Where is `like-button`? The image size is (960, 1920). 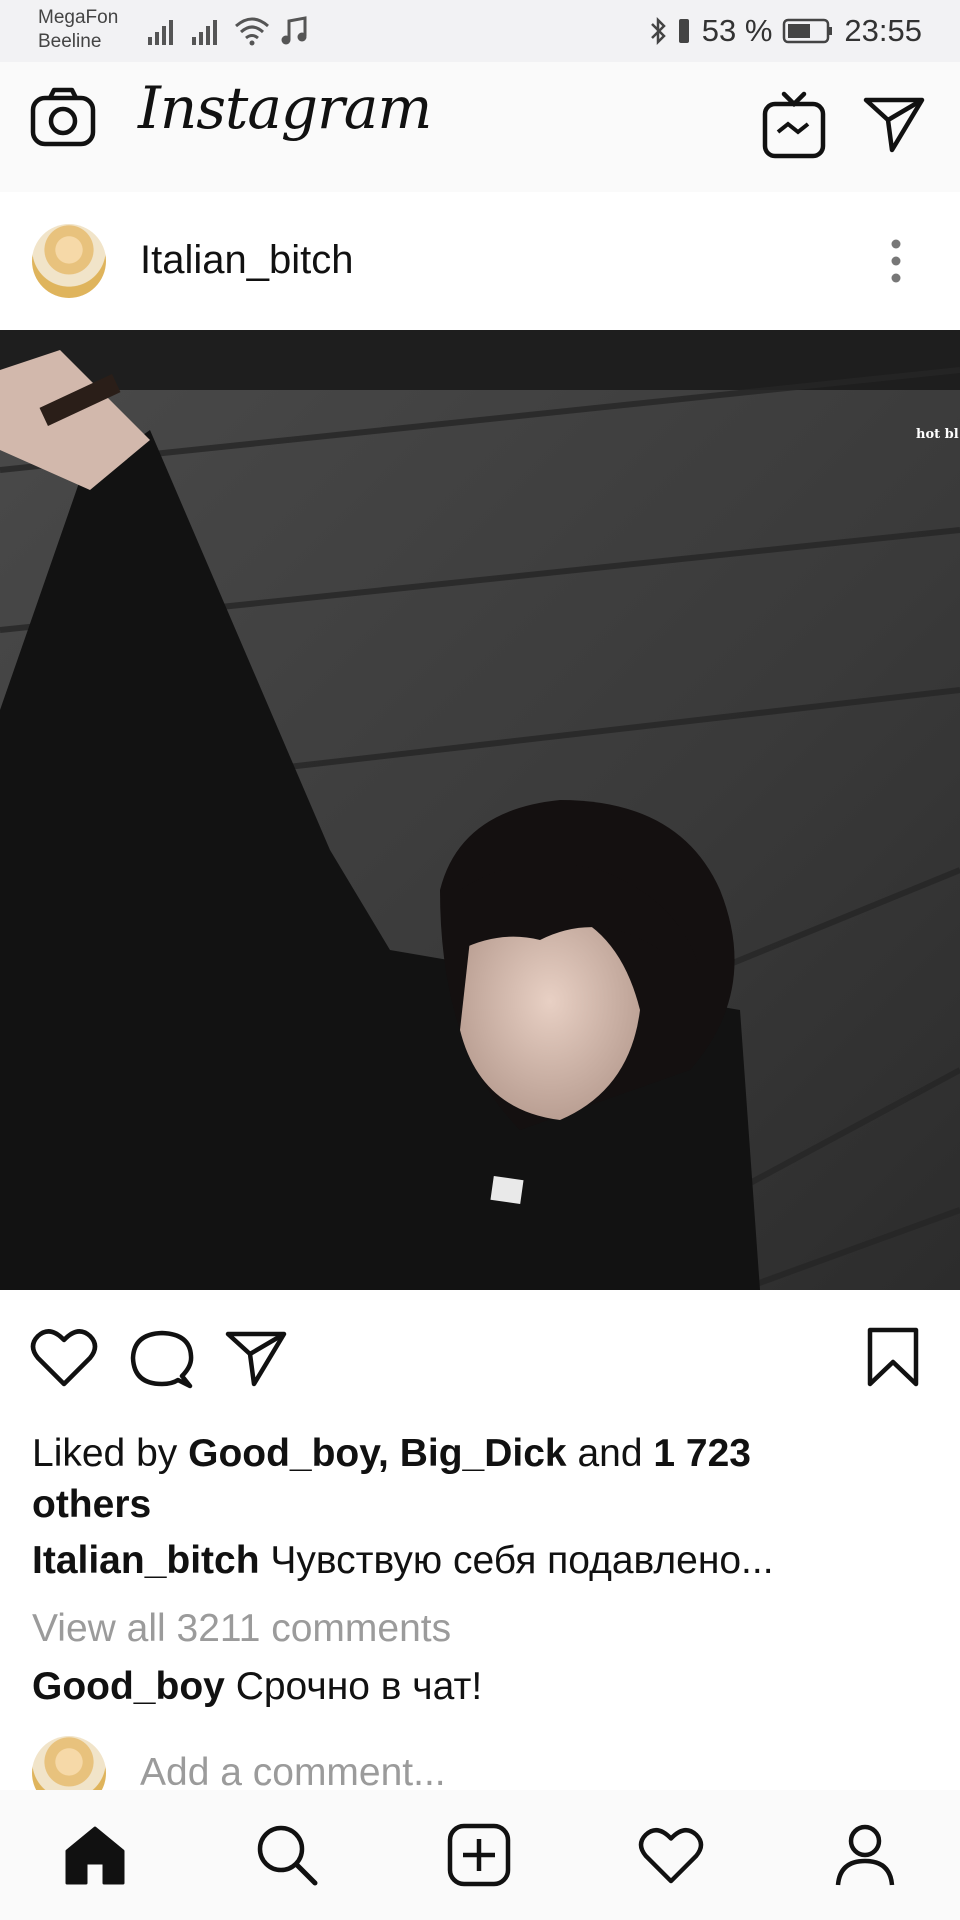 like-button is located at coordinates (64, 1359).